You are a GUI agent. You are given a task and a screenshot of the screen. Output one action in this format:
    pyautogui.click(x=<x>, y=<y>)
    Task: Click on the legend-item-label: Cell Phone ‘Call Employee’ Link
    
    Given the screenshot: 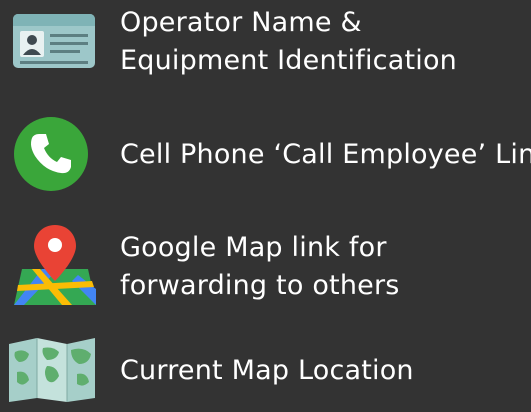 What is the action you would take?
    pyautogui.click(x=325, y=155)
    